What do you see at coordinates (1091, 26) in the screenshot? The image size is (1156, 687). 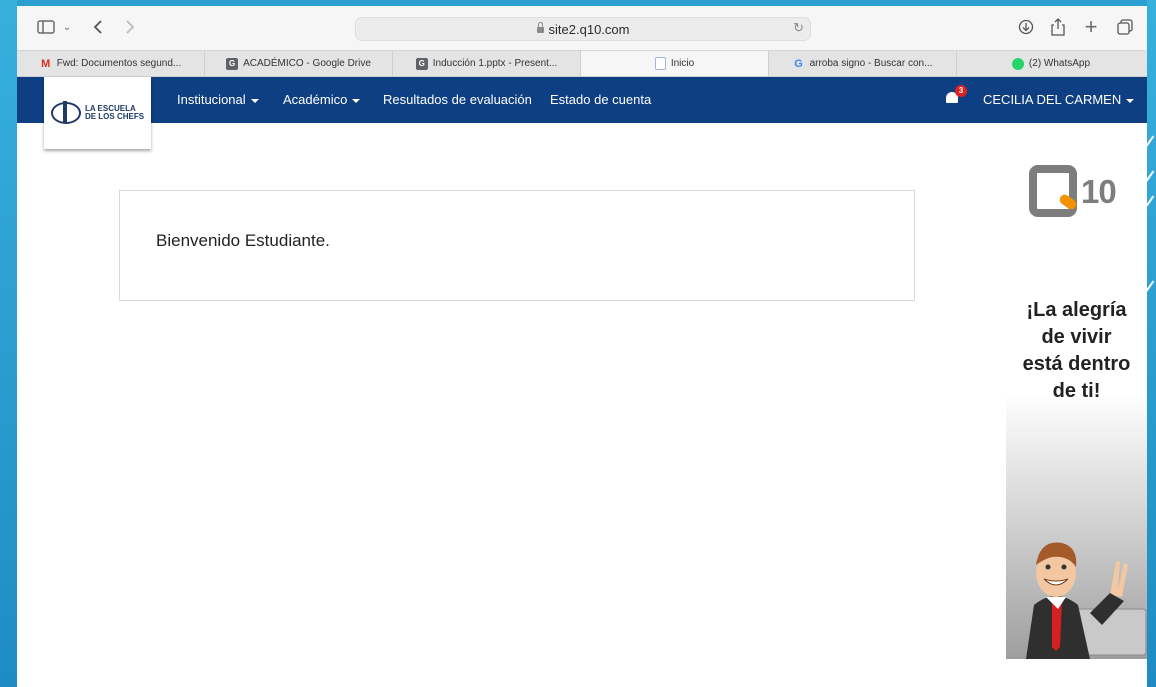 I see `new-tab-plus-icon: +` at bounding box center [1091, 26].